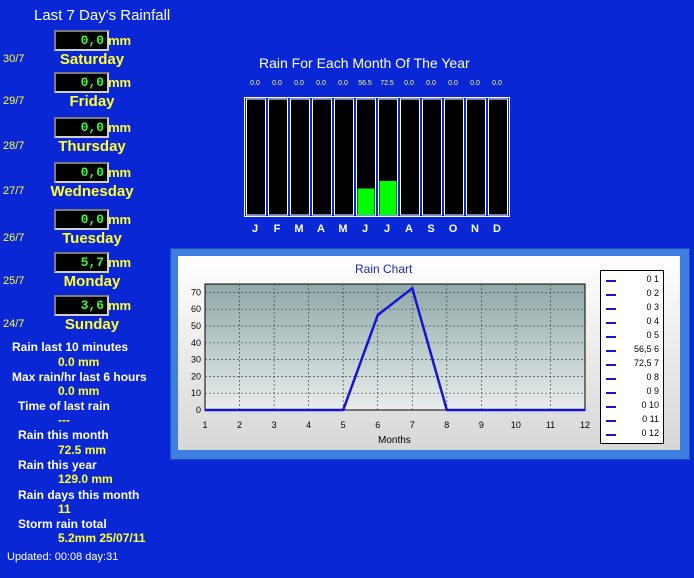 Image resolution: width=694 pixels, height=578 pixels. Describe the element at coordinates (632, 435) in the screenshot. I see `legend-item: 0 12` at that location.